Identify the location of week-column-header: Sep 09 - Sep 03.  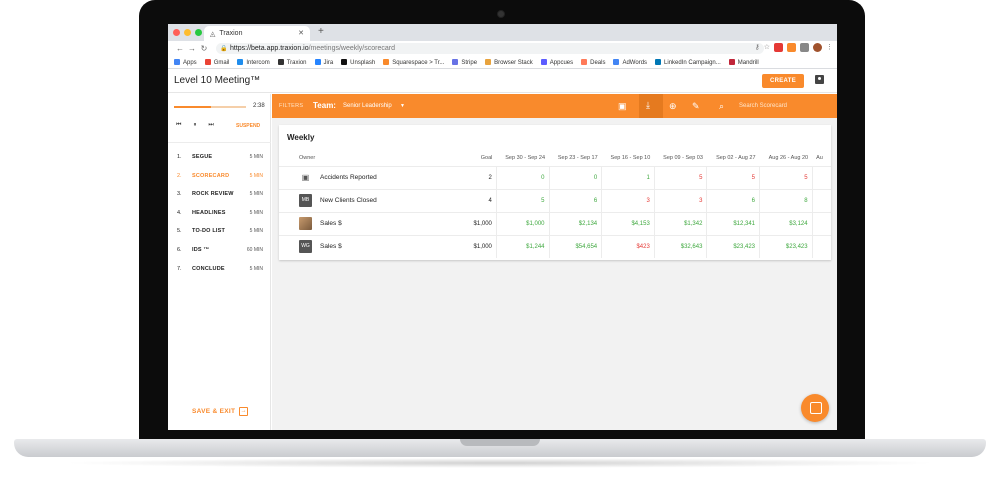
(680, 158).